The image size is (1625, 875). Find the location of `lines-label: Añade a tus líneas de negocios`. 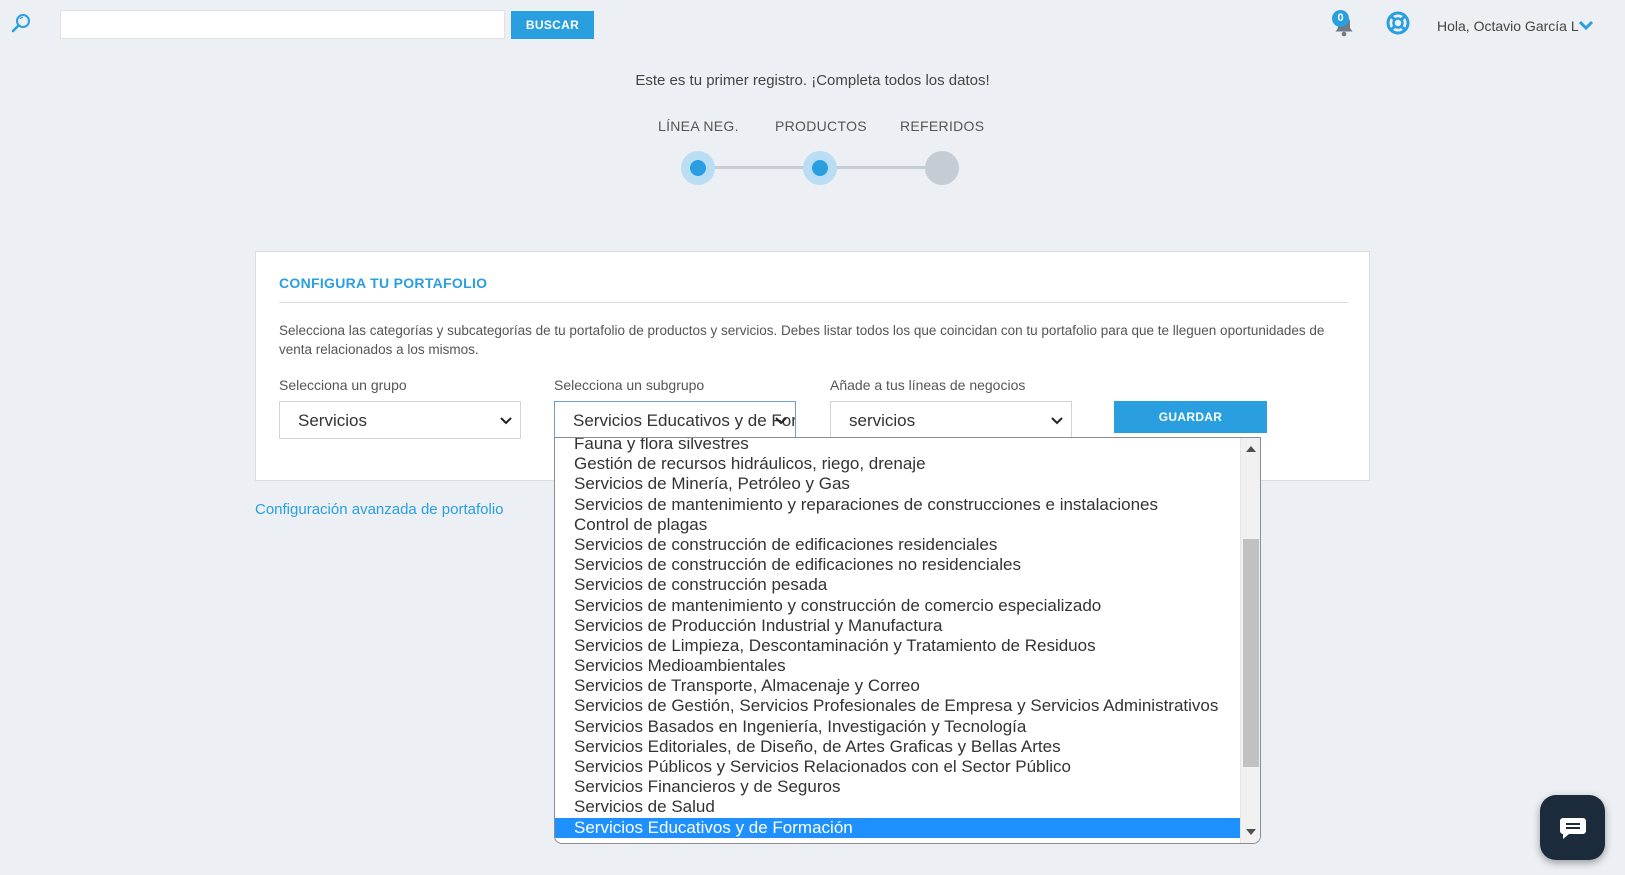

lines-label: Añade a tus líneas de negocios is located at coordinates (928, 385).